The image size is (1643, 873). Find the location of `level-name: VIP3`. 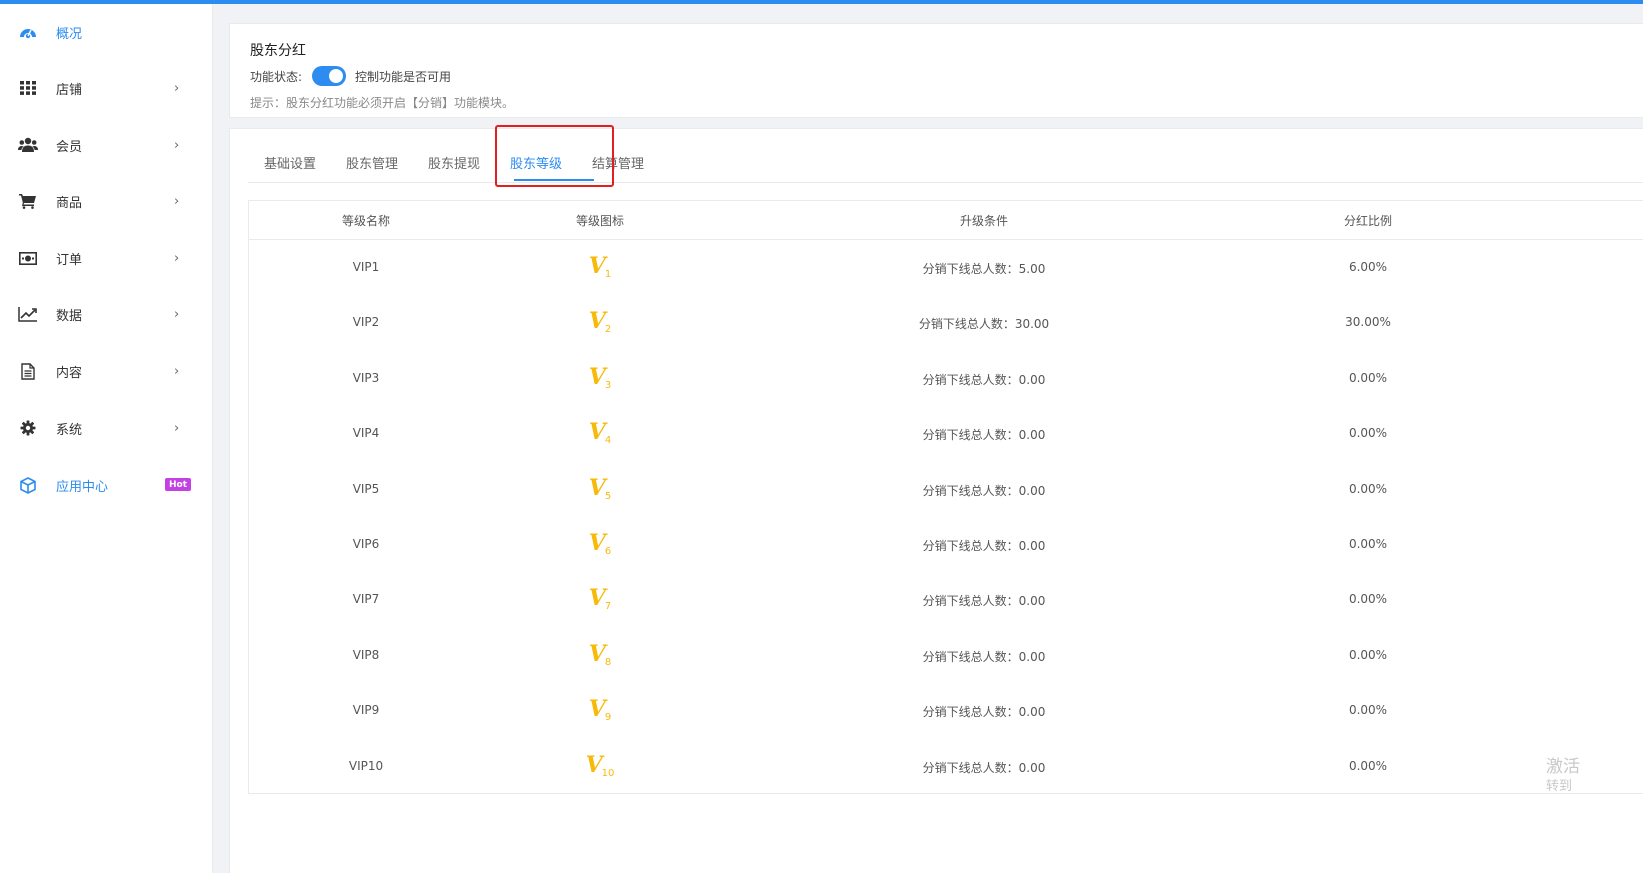

level-name: VIP3 is located at coordinates (366, 377).